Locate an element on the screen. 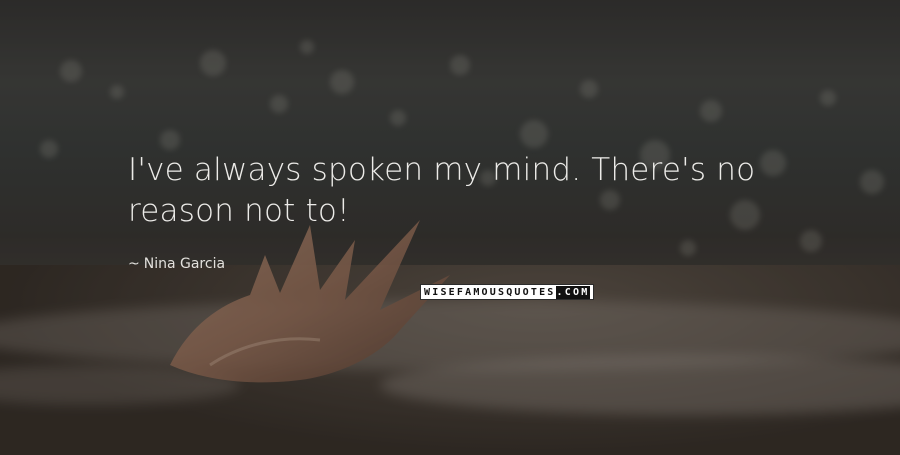 The image size is (900, 455). quote-author: ~ Nina Garcia is located at coordinates (176, 264).